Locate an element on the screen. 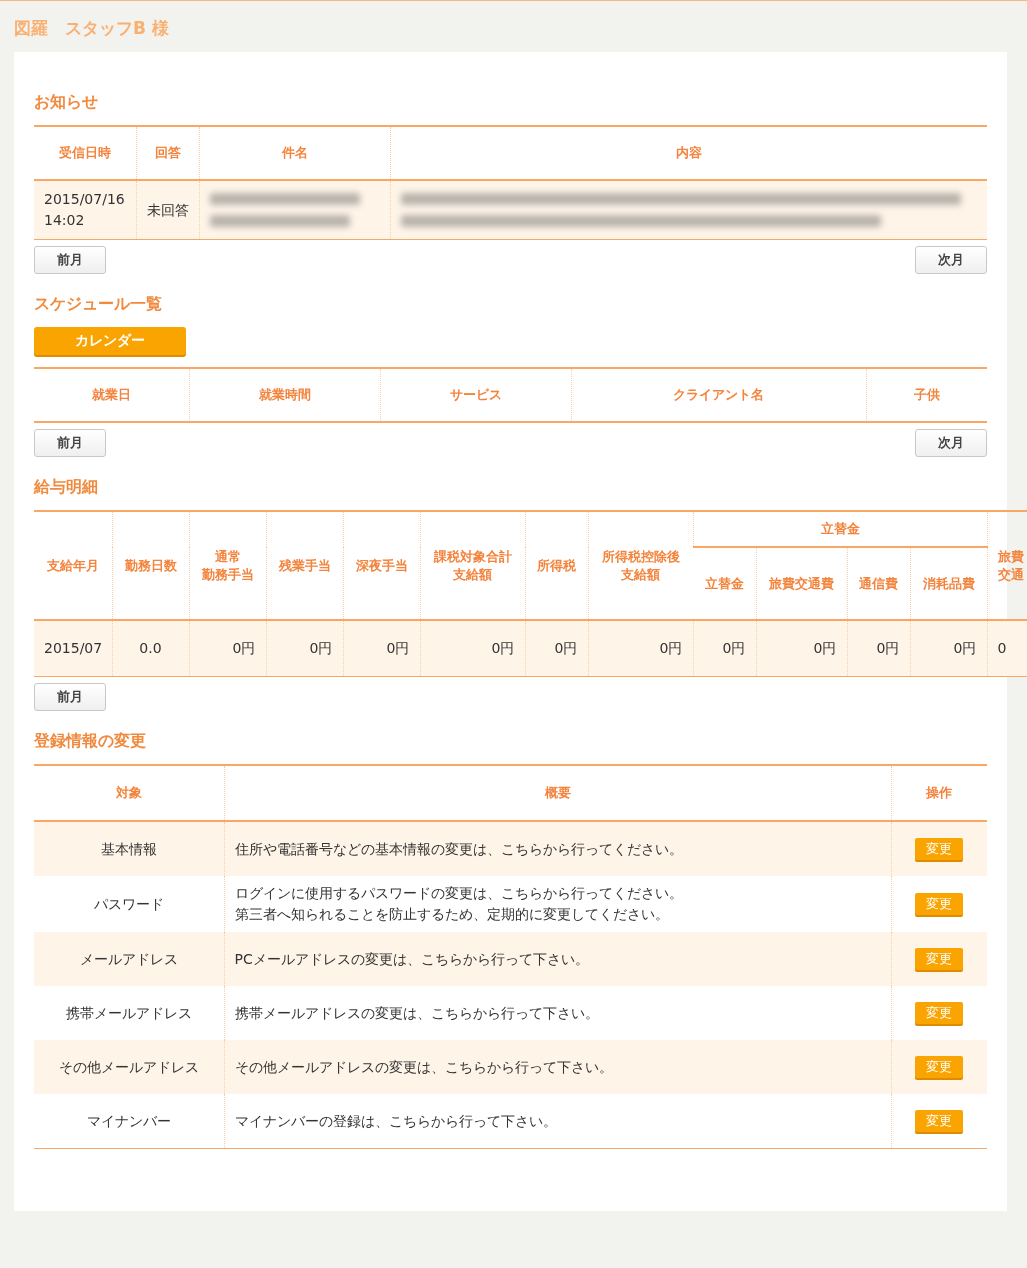 The width and height of the screenshot is (1027, 1268). column-header: 旅費 is located at coordinates (1011, 556).